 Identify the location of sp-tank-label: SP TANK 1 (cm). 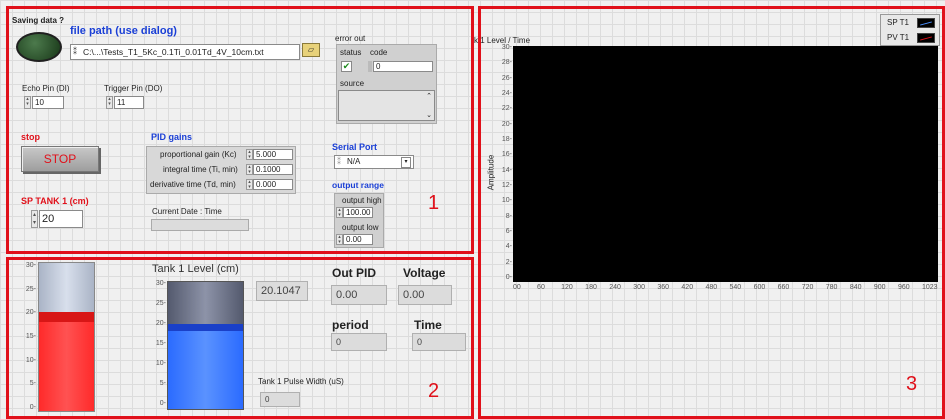
(55, 201).